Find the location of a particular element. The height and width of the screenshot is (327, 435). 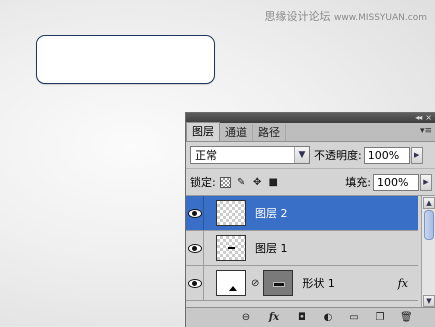

scroll-thumb is located at coordinates (429, 225).